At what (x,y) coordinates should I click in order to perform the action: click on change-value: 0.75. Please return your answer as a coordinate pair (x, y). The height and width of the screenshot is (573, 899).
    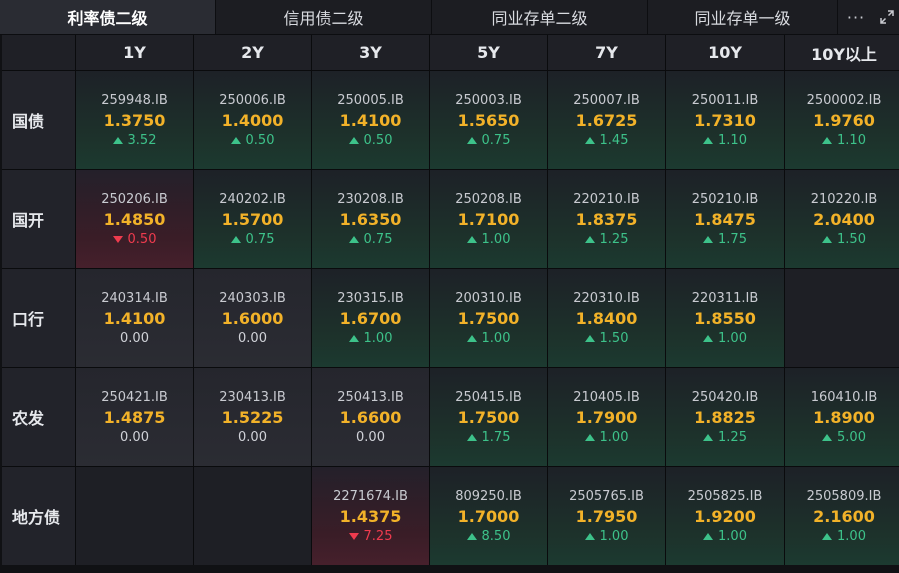
    Looking at the image, I should click on (378, 239).